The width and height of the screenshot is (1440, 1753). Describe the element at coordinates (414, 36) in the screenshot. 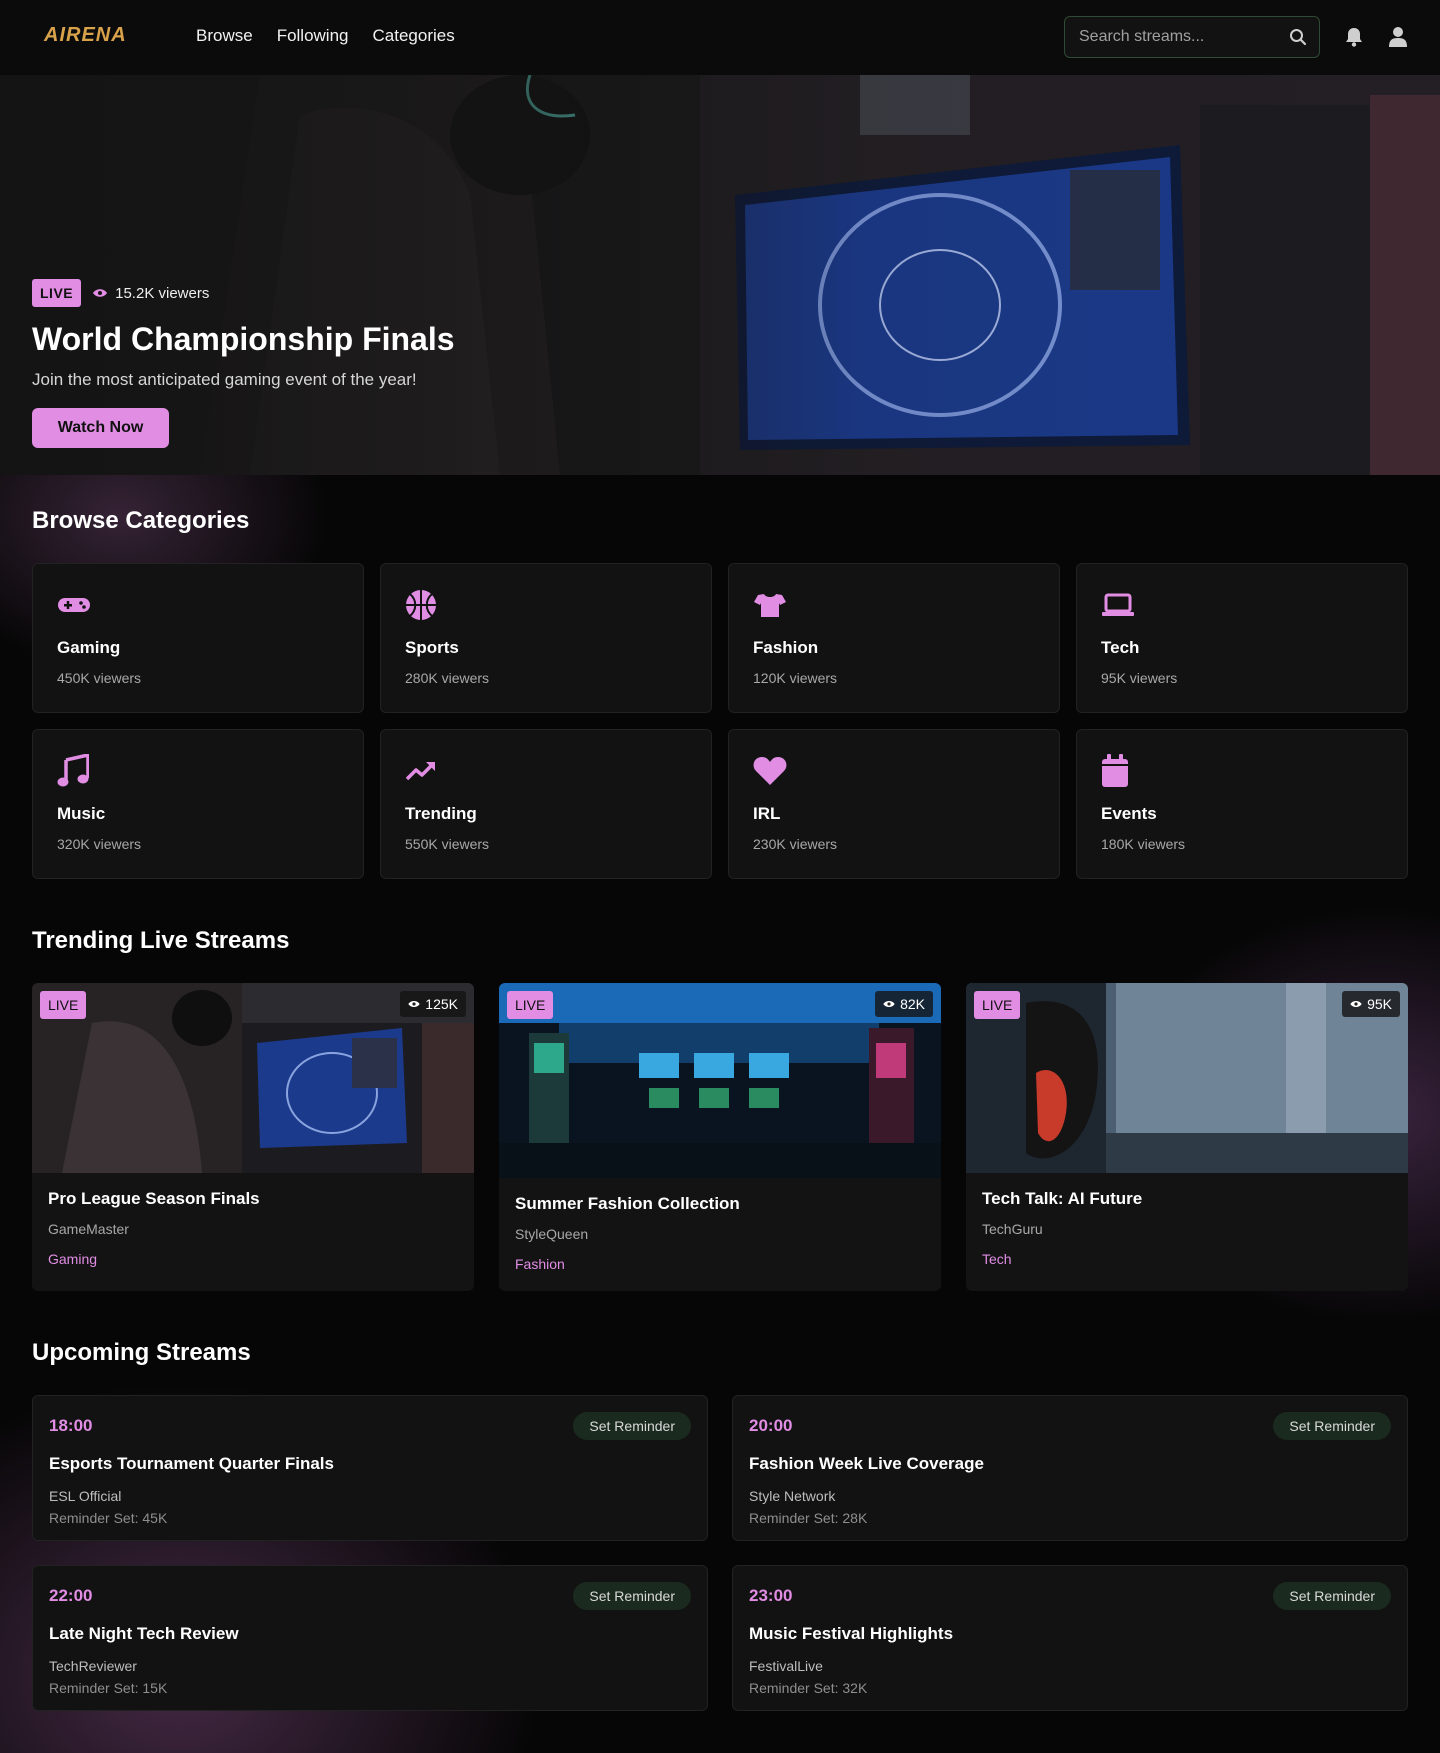

I see `nav-categories: Categories` at that location.